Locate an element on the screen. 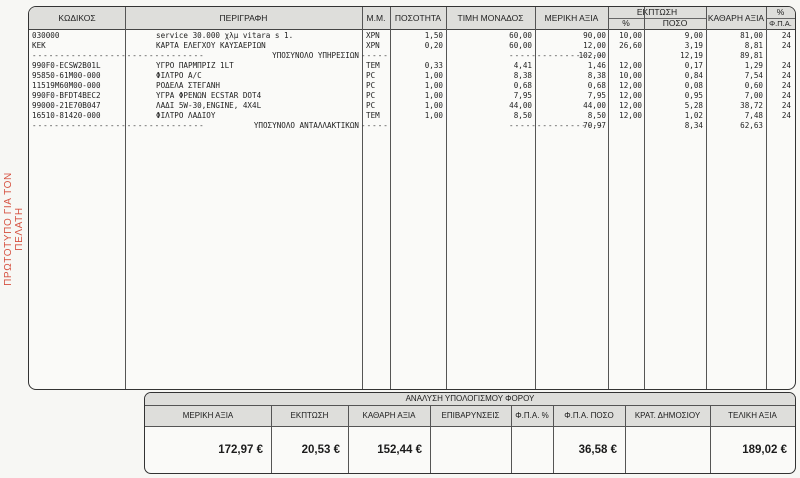 Image resolution: width=800 pixels, height=478 pixels. cell-qty: 1,50 is located at coordinates (433, 35).